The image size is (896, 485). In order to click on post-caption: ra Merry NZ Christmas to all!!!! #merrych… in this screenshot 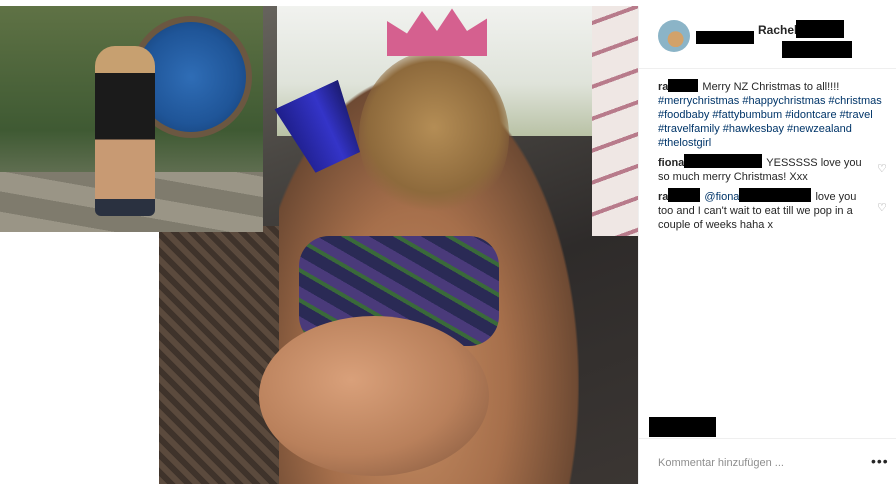, I will do `click(773, 114)`.